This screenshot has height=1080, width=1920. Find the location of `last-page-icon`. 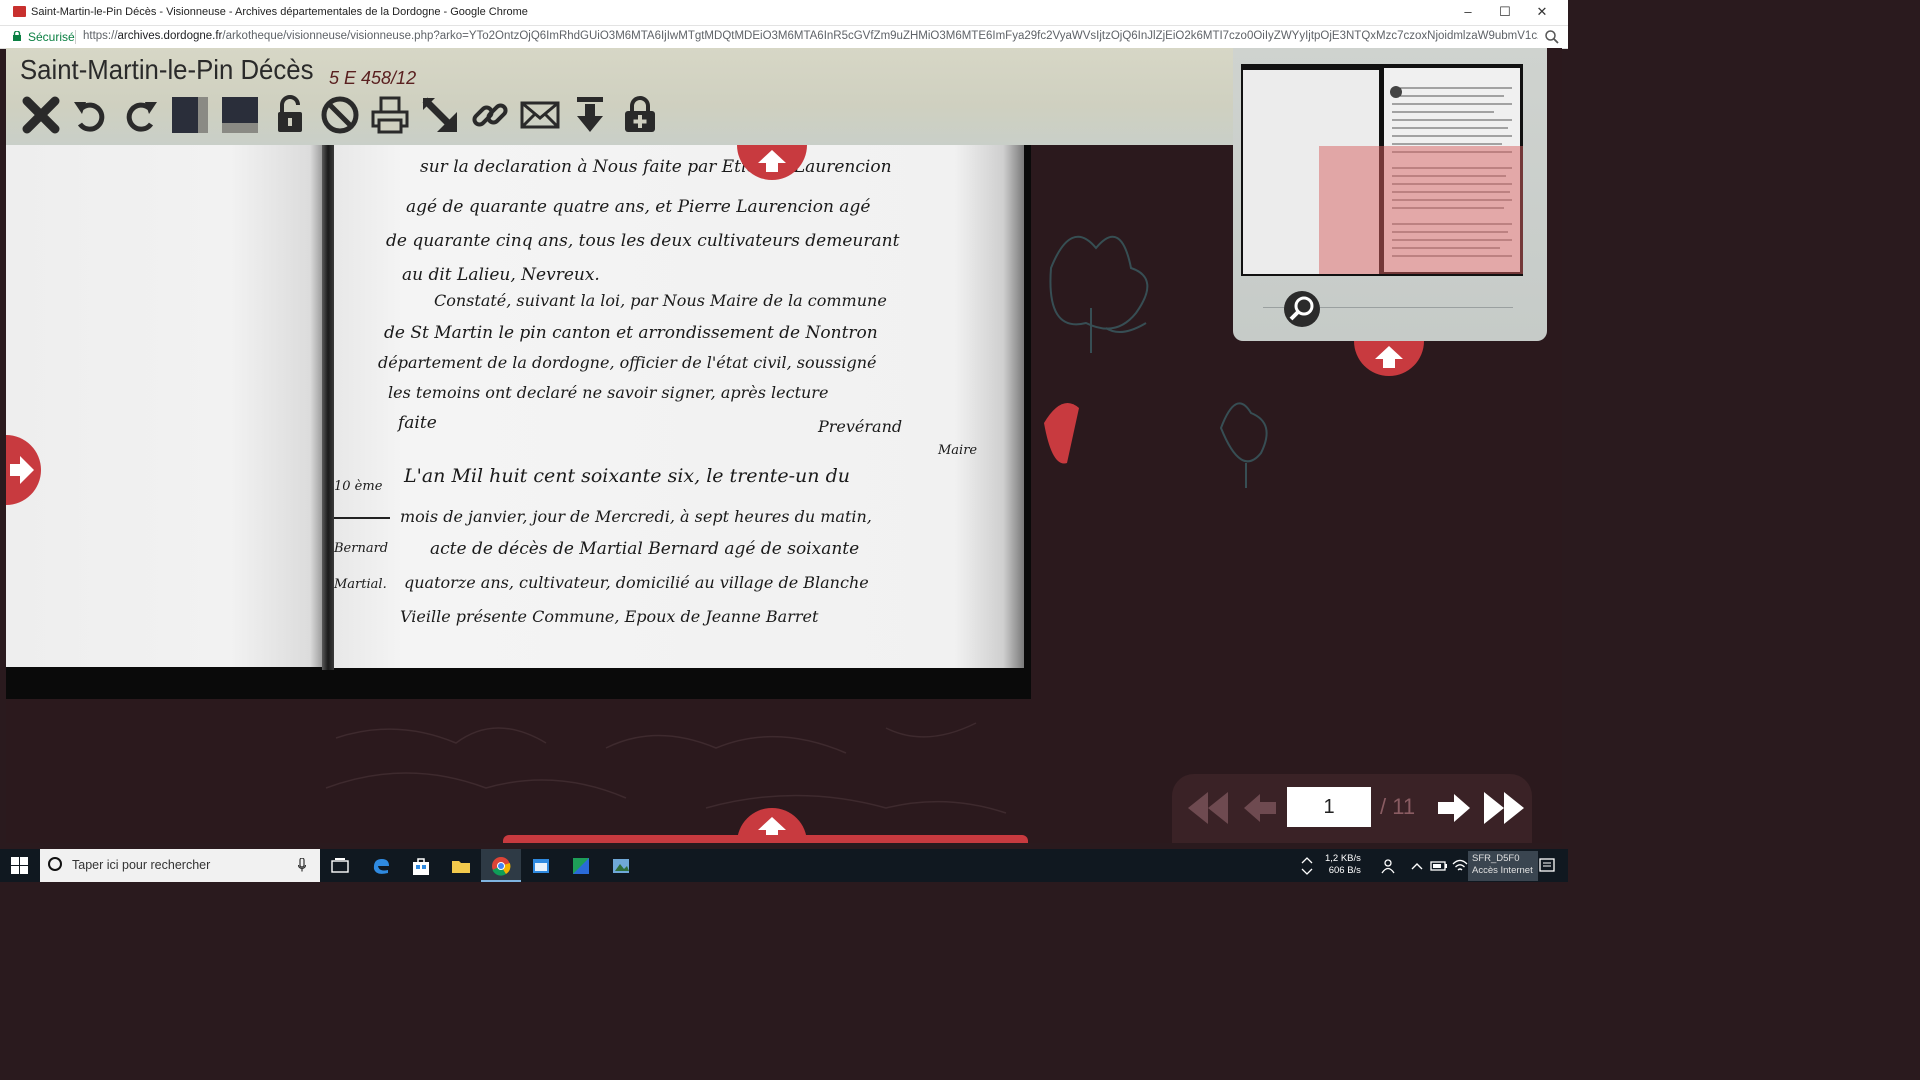

last-page-icon is located at coordinates (1504, 808).